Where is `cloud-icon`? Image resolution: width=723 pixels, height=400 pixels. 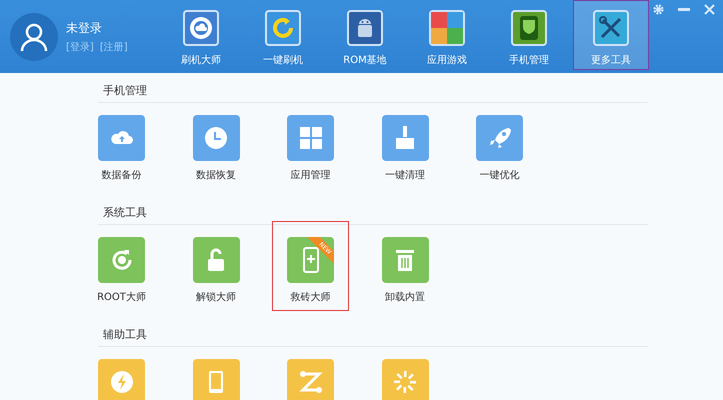 cloud-icon is located at coordinates (201, 28).